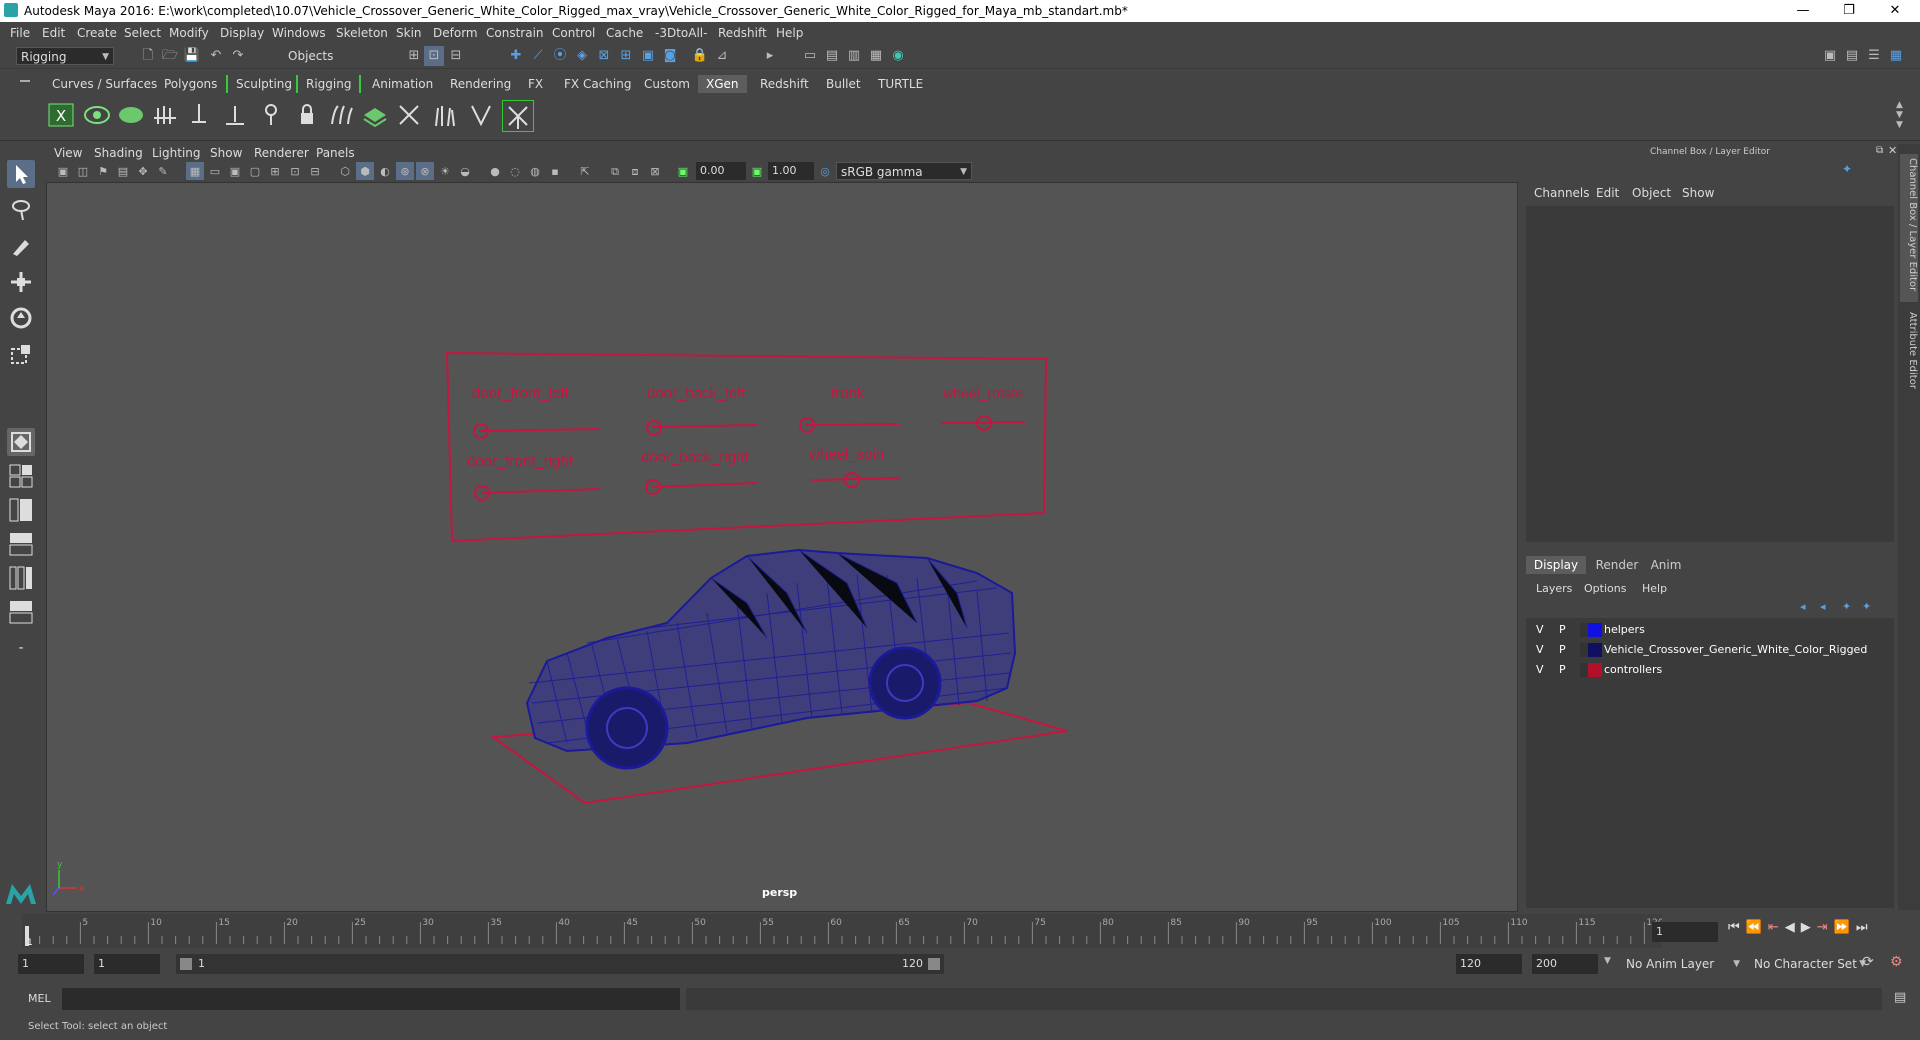  What do you see at coordinates (1865, 927) in the screenshot?
I see `go-to-end-icon: ⏭` at bounding box center [1865, 927].